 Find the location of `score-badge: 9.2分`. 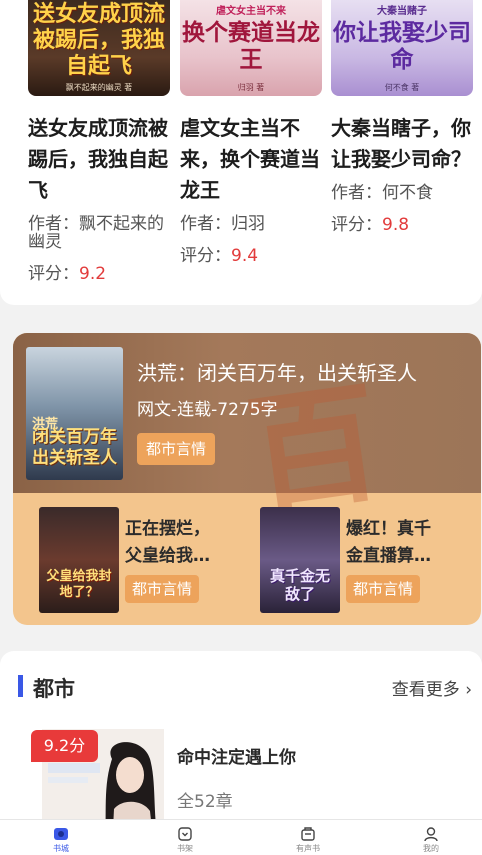

score-badge: 9.2分 is located at coordinates (64, 746).